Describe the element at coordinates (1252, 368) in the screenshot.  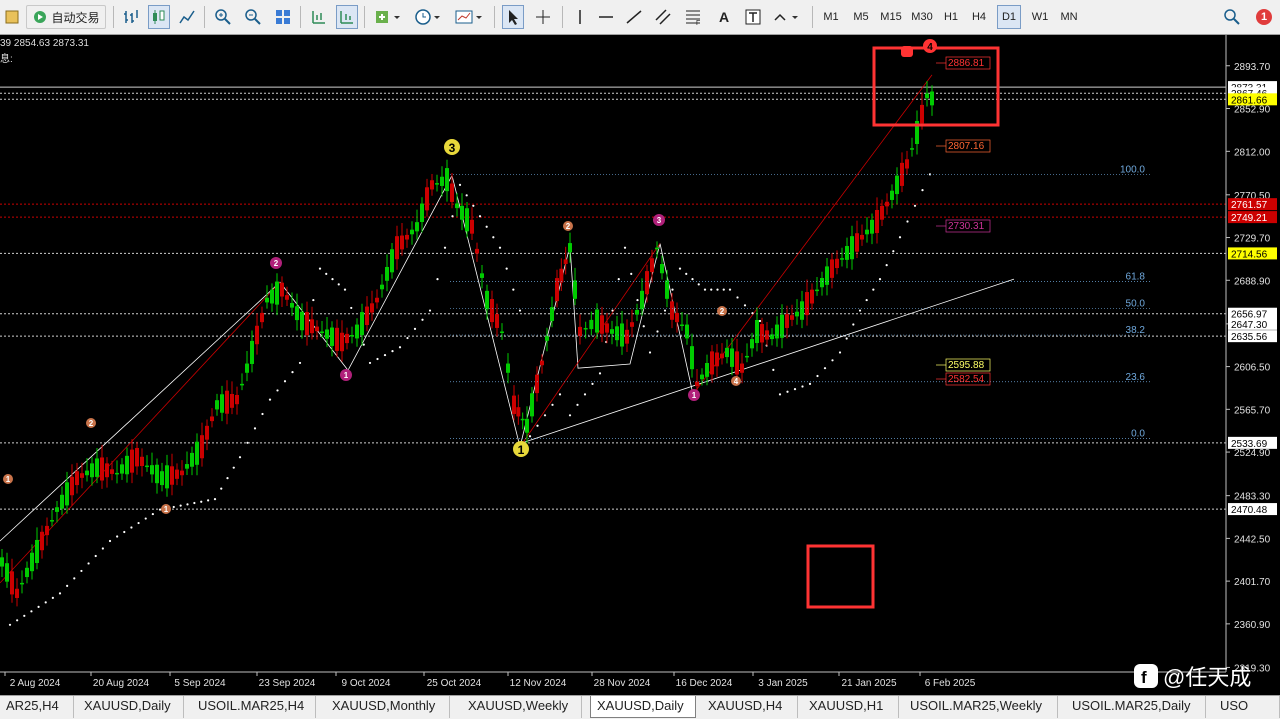
I see `price-axis-label: 2606.50` at that location.